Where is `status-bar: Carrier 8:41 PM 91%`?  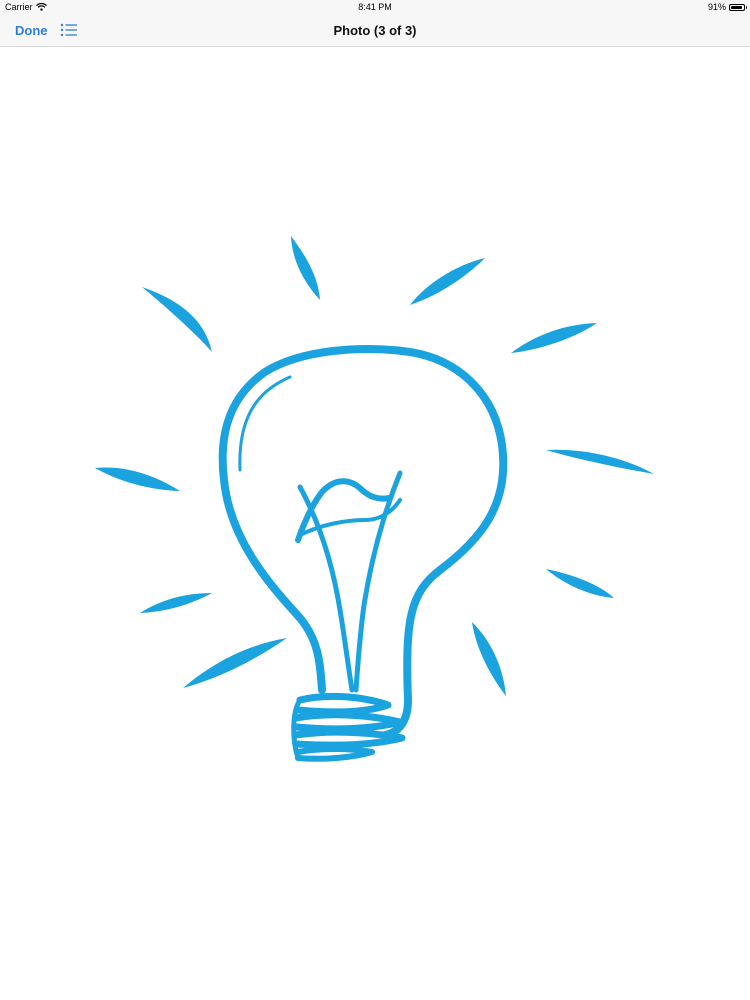 status-bar: Carrier 8:41 PM 91% is located at coordinates (375, 7).